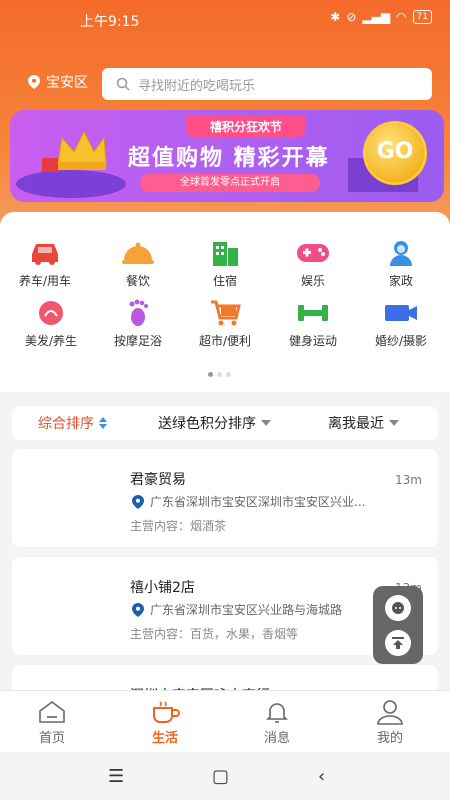  Describe the element at coordinates (401, 313) in the screenshot. I see `camera-icon` at that location.